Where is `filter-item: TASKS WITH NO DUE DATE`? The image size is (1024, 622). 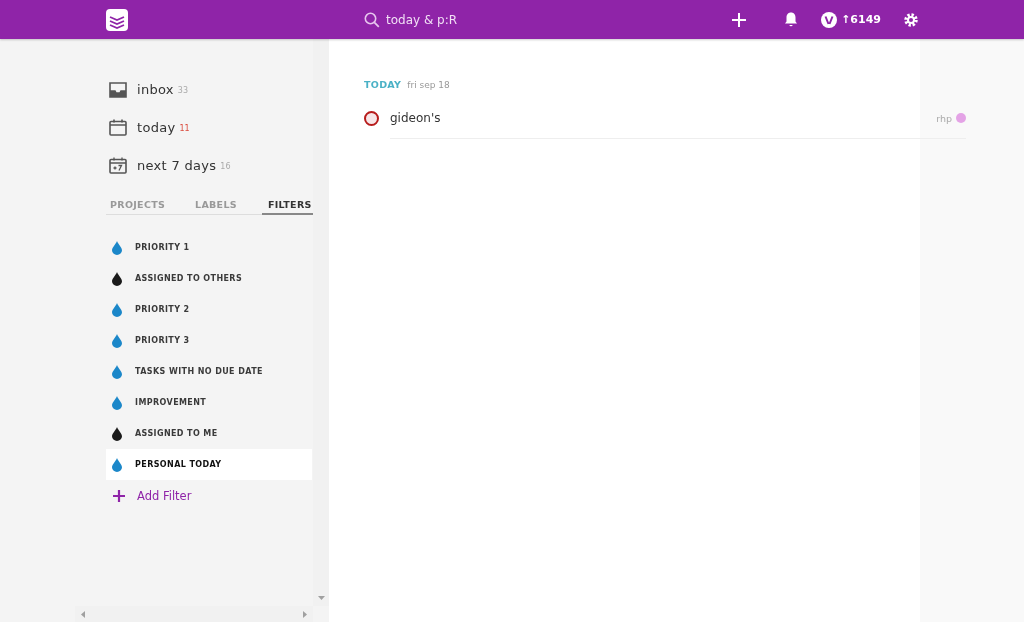
filter-item: TASKS WITH NO DUE DATE is located at coordinates (209, 371).